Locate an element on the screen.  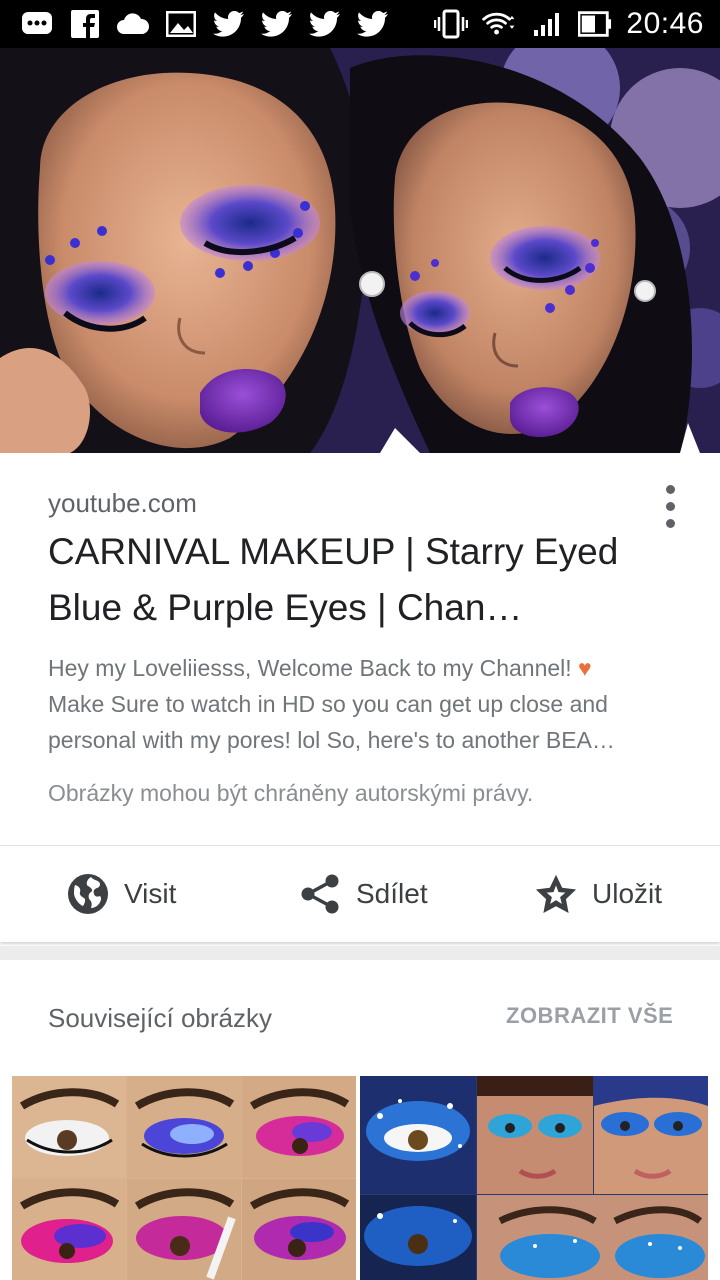
see-all-link: ZOBRAZIT VŠE is located at coordinates (589, 1016).